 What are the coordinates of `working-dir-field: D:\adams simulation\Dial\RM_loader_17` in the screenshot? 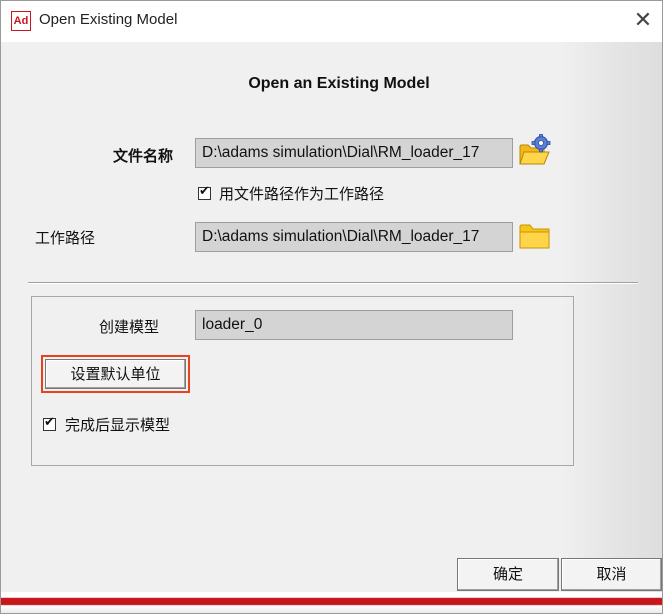 It's located at (354, 237).